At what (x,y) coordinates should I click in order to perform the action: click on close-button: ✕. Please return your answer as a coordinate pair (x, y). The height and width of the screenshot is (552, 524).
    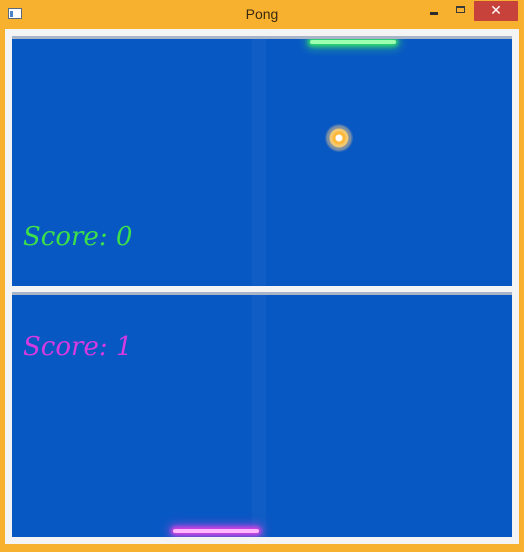
    Looking at the image, I should click on (496, 11).